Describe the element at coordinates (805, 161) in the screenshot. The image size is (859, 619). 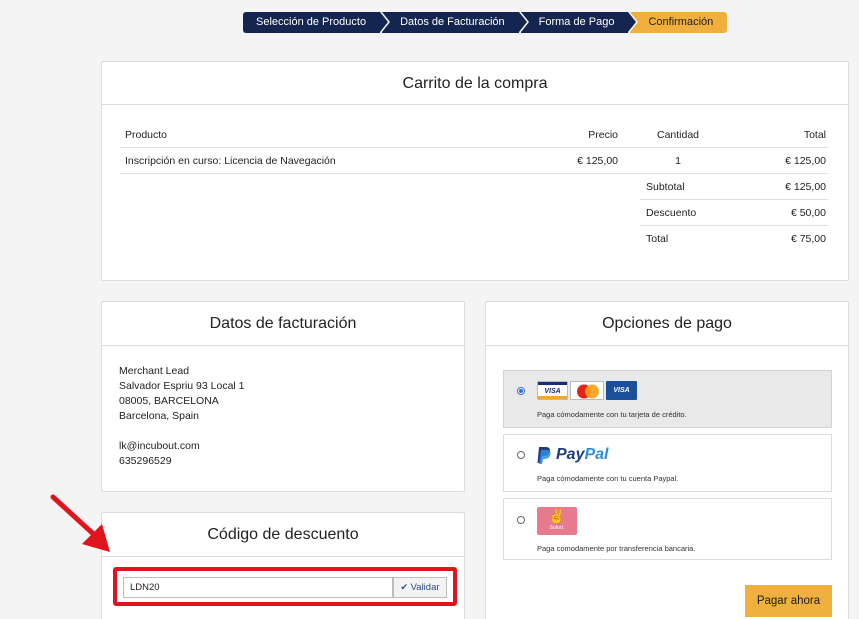
I see `item-total: € 125,00` at that location.